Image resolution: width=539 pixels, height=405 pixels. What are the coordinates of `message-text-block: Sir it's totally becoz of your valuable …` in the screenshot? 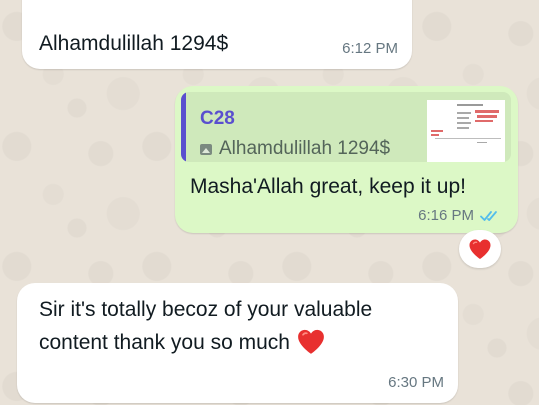 It's located at (236, 326).